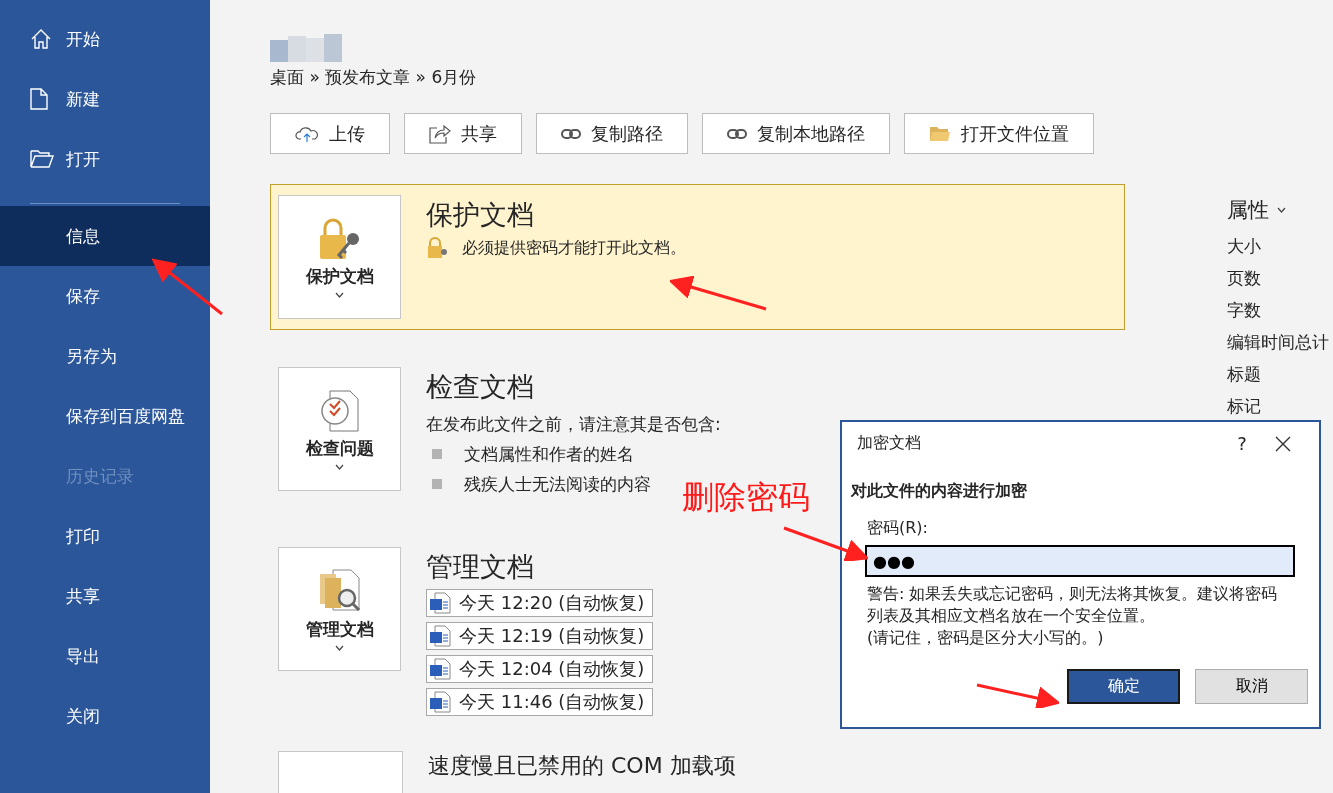 The width and height of the screenshot is (1333, 793). I want to click on dialog-button: 确定, so click(1123, 686).